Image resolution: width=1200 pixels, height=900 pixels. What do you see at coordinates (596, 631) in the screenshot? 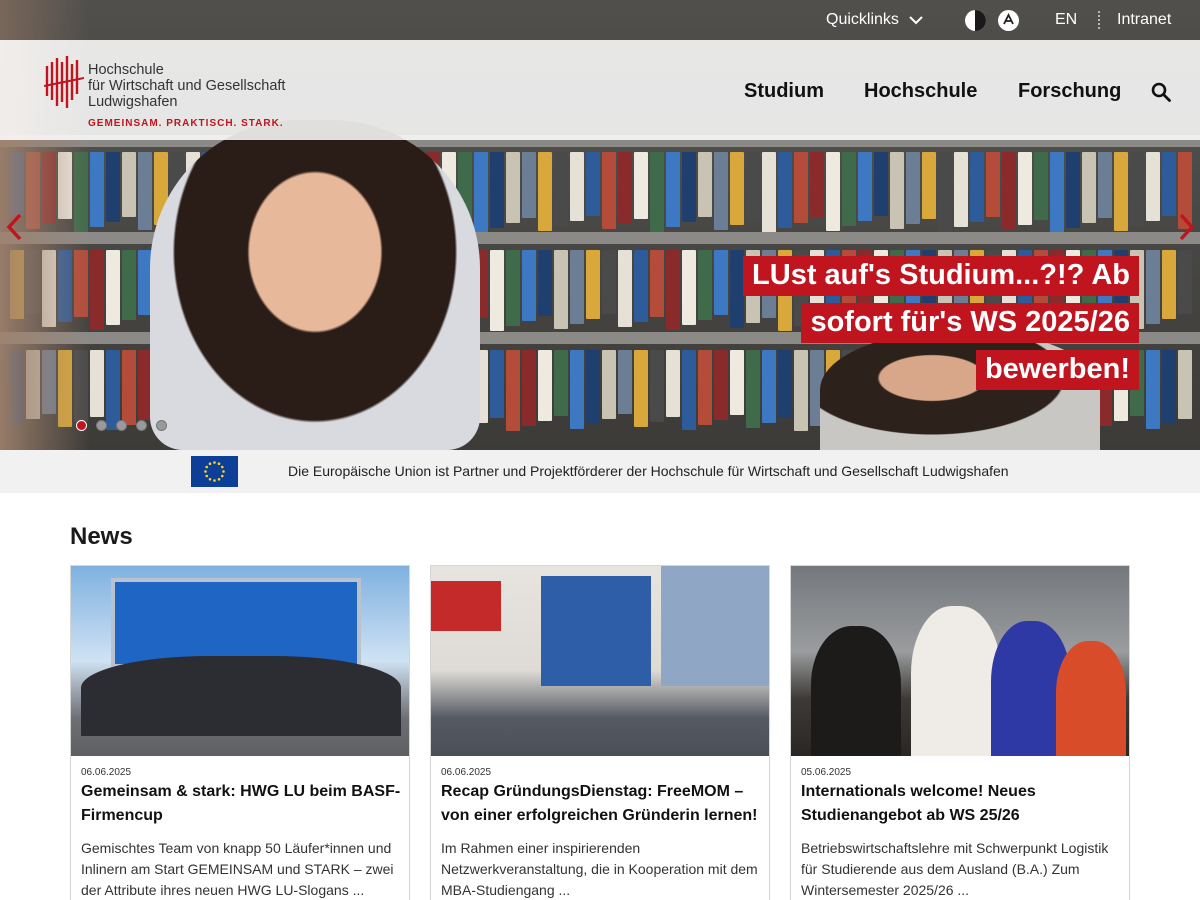
I see `window-blinds` at bounding box center [596, 631].